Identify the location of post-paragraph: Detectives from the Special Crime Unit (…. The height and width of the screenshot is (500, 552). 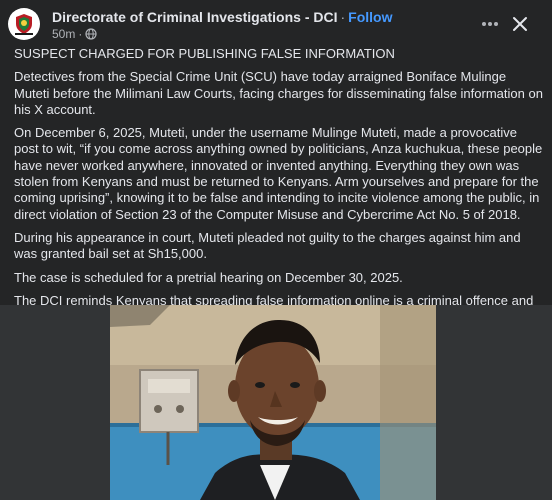
(278, 93).